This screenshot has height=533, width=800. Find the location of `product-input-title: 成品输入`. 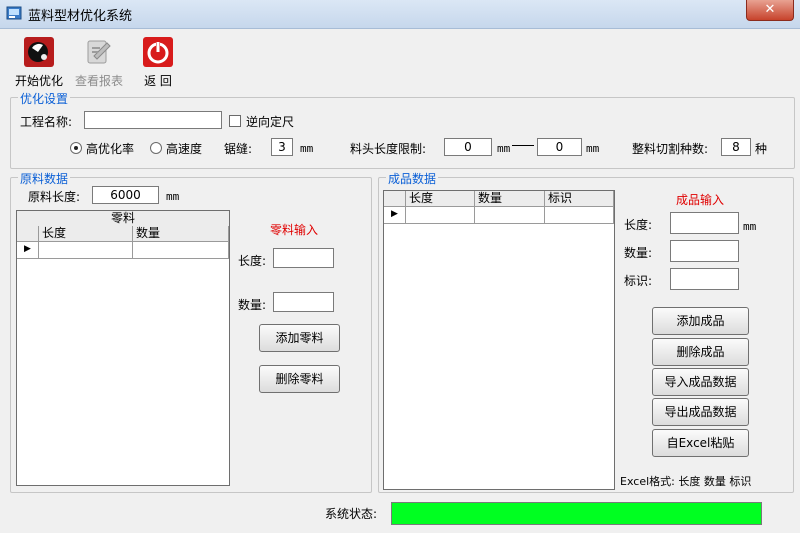

product-input-title: 成品输入 is located at coordinates (700, 200).